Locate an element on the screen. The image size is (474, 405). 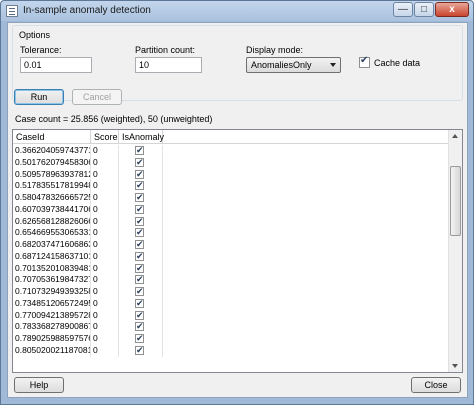
close-window-button: x is located at coordinates (452, 9).